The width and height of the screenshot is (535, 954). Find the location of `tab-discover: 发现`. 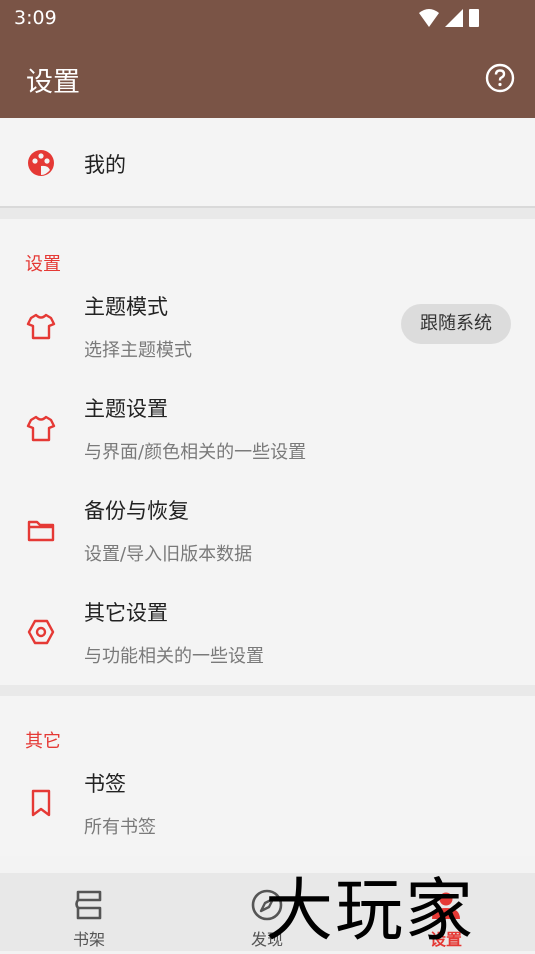

tab-discover: 发现 is located at coordinates (267, 912).